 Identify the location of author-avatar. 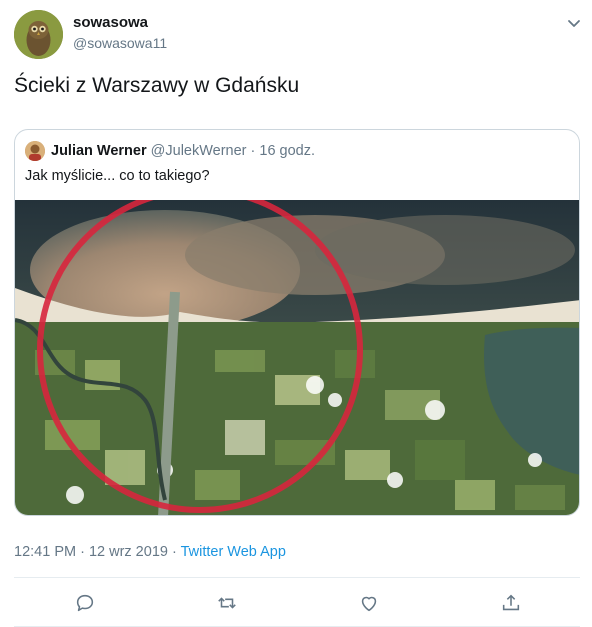
(38, 34).